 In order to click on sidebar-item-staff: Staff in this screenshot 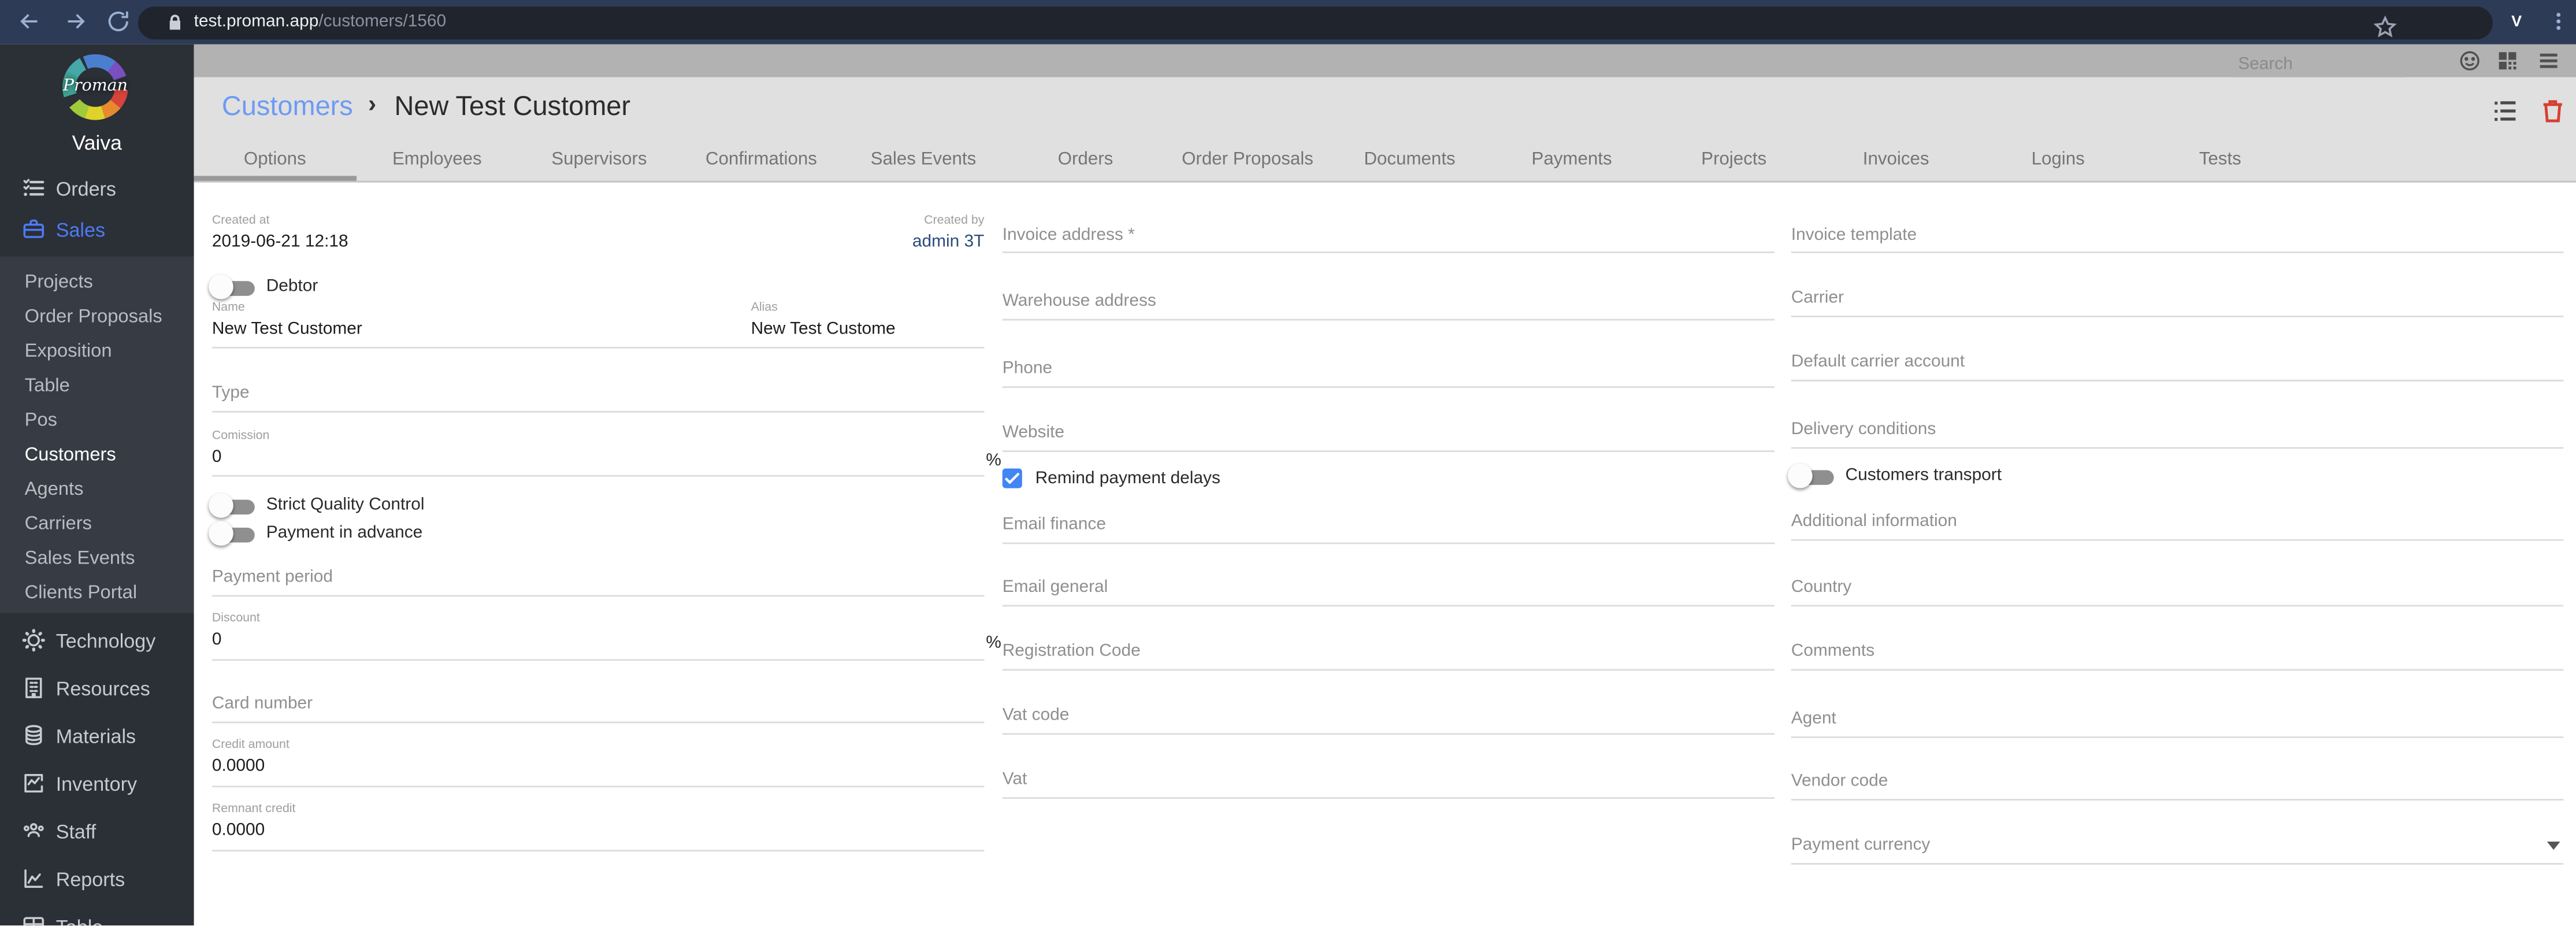, I will do `click(97, 832)`.